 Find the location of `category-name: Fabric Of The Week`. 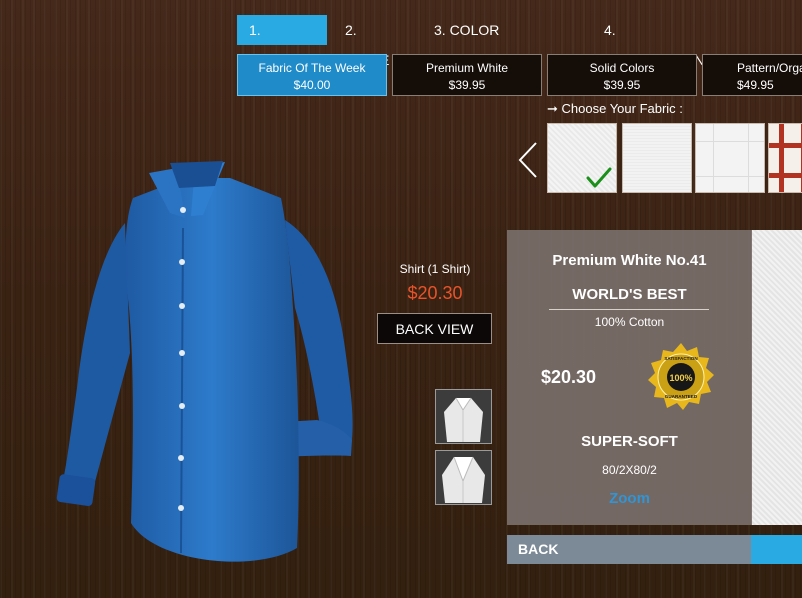

category-name: Fabric Of The Week is located at coordinates (312, 68).